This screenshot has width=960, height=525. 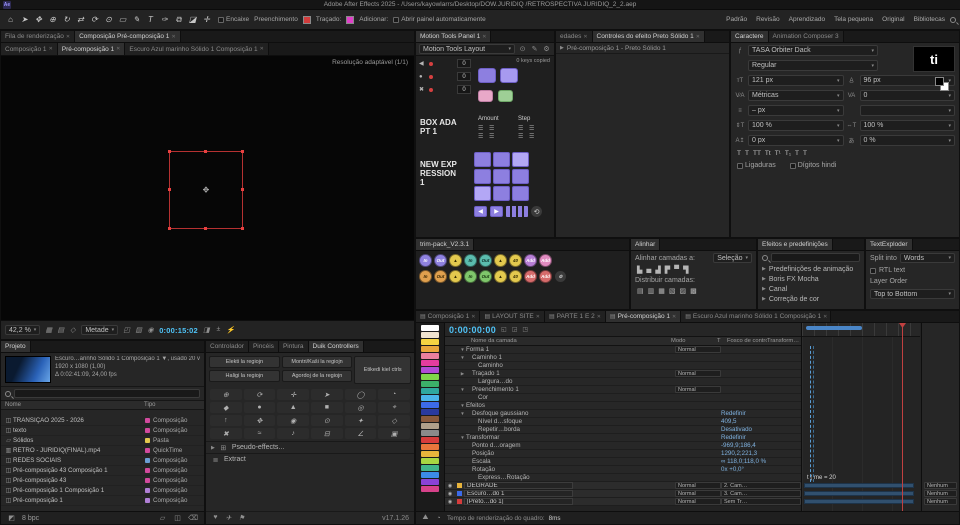 I want to click on controller-icon: ♪, so click(x=293, y=433).